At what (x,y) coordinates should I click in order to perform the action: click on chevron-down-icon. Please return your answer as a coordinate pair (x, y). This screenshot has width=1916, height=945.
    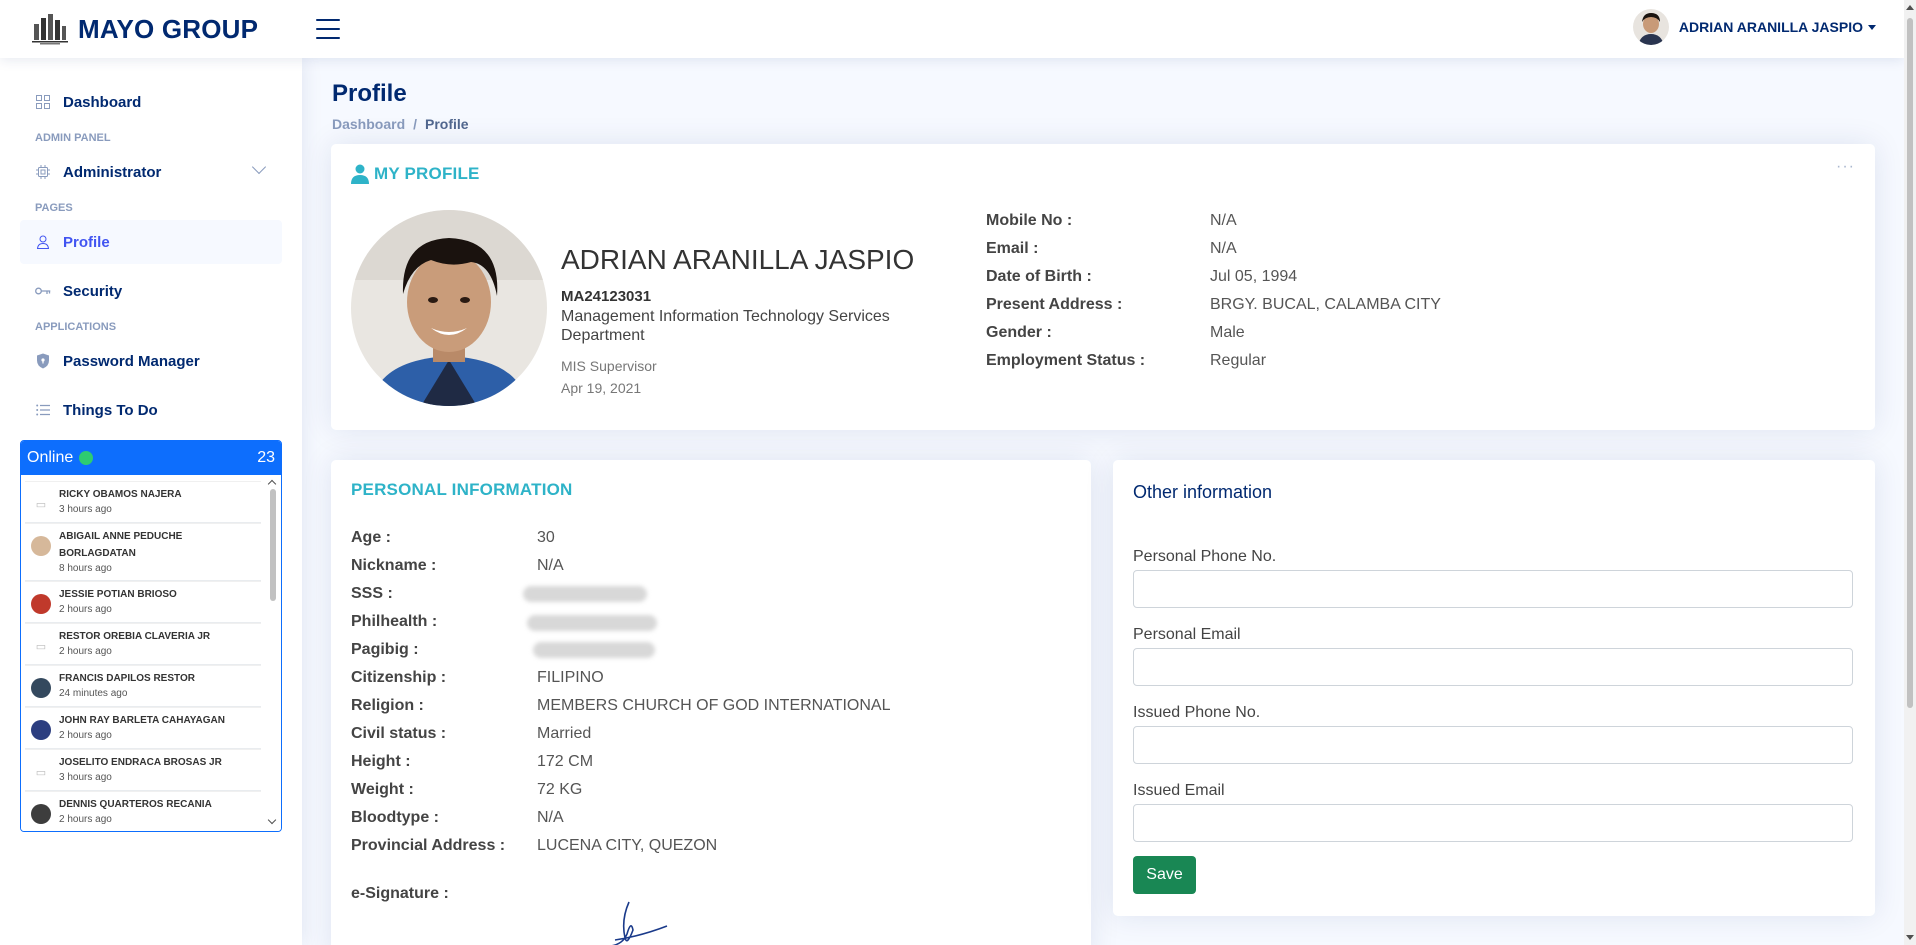
    Looking at the image, I should click on (272, 820).